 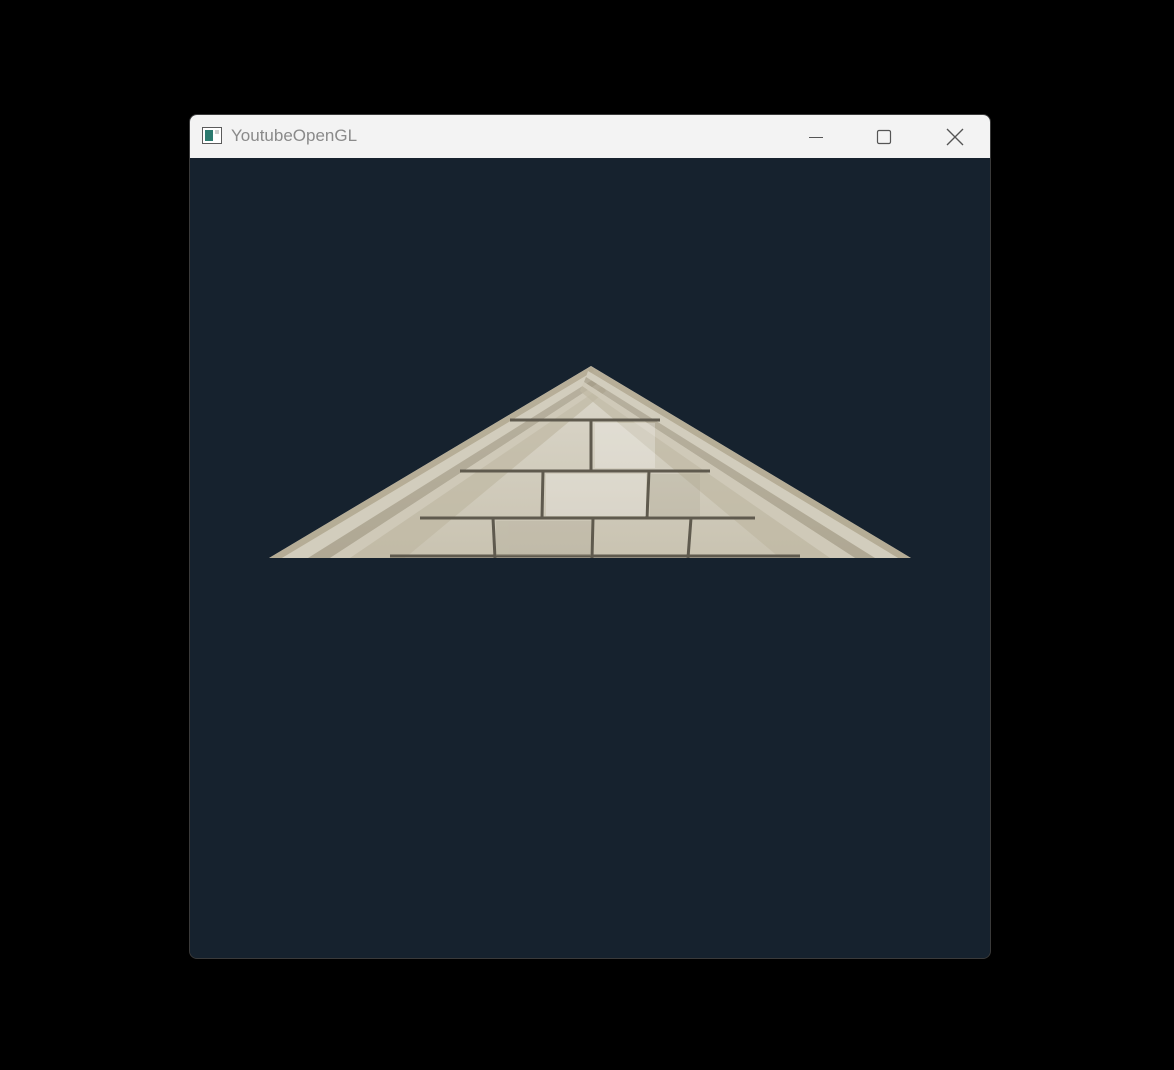 I want to click on textured-triangle, so click(x=590, y=462).